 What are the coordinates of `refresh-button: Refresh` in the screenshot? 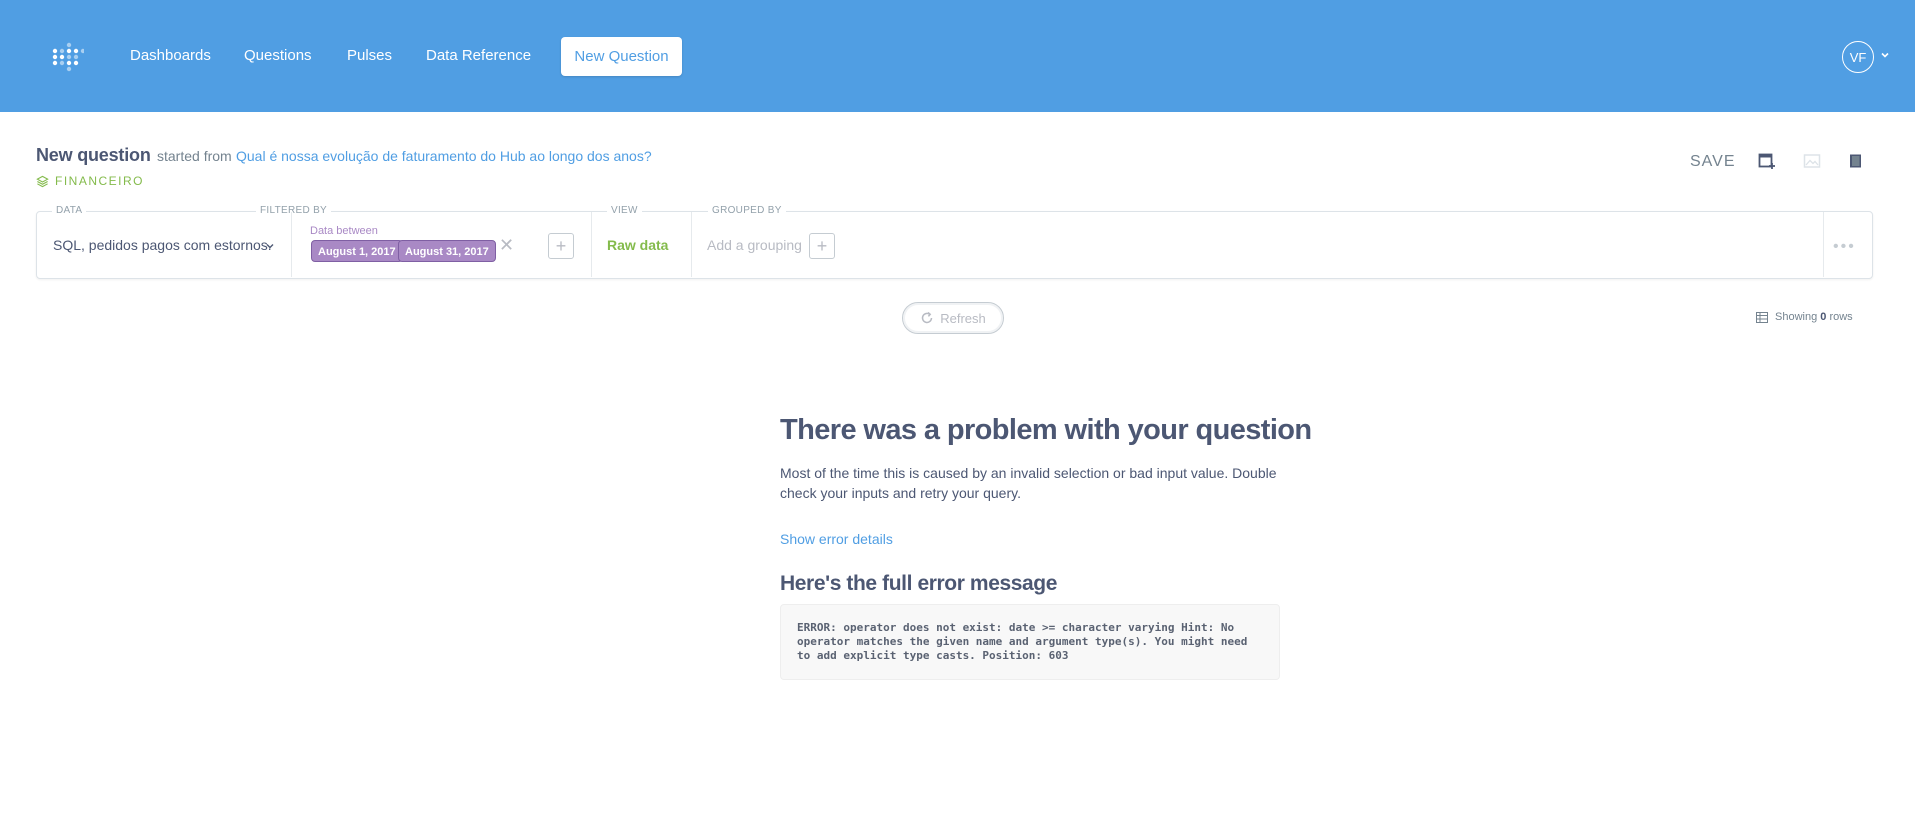 It's located at (953, 318).